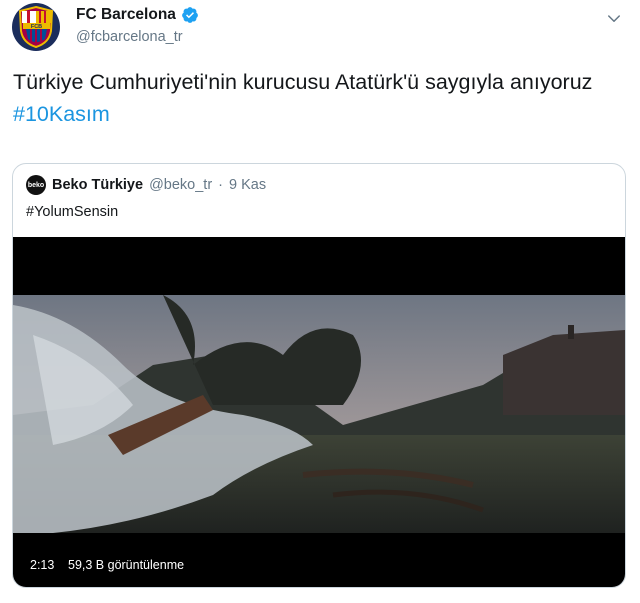  I want to click on beko-avatar: beko, so click(36, 185).